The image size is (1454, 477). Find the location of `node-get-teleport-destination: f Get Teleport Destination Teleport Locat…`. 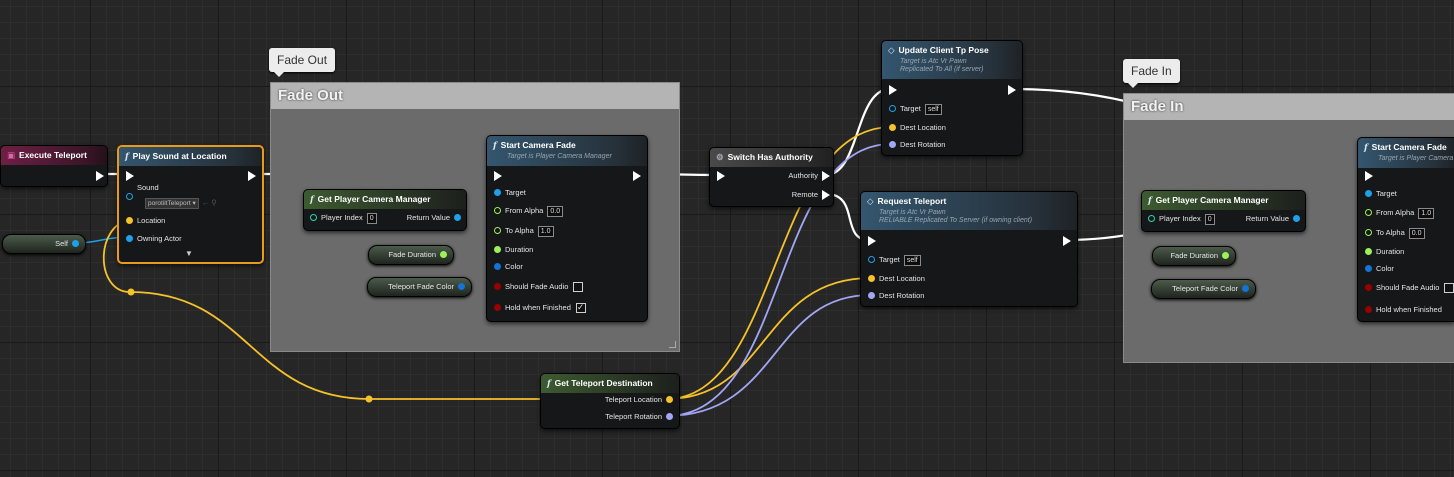

node-get-teleport-destination: f Get Teleport Destination Teleport Locat… is located at coordinates (610, 401).